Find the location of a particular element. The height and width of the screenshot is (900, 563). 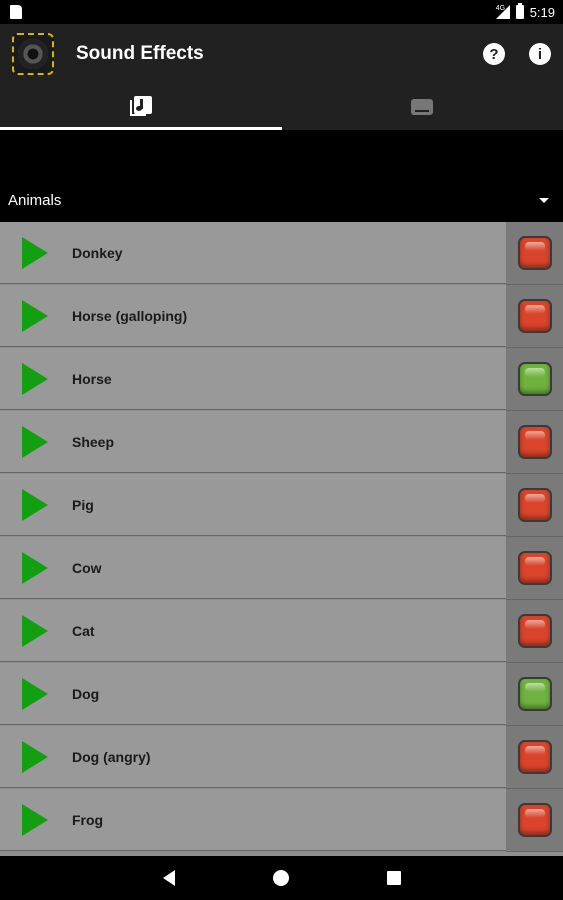

network-type: 4G is located at coordinates (500, 8).